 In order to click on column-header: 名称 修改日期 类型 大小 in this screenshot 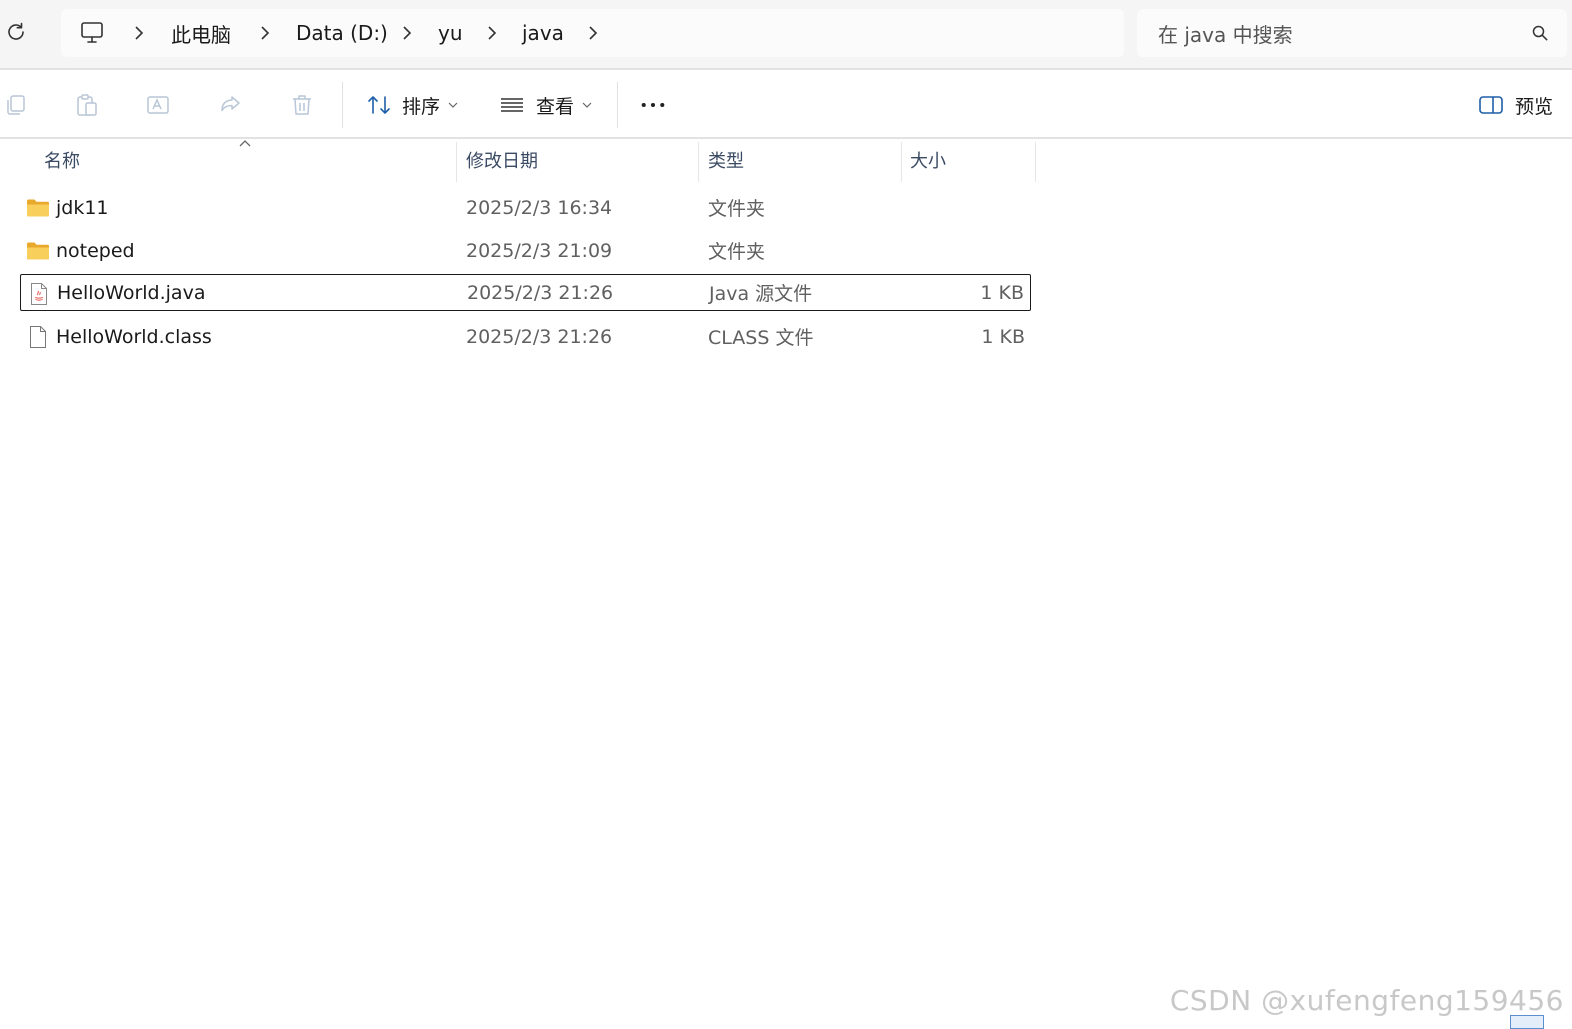, I will do `click(520, 161)`.